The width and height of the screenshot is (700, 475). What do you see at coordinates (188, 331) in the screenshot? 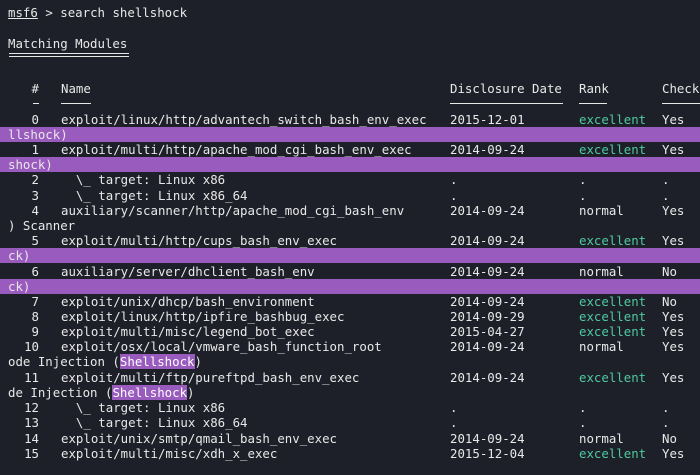
I see `row-name: exploit/multi/misc/legend_bot_exec` at bounding box center [188, 331].